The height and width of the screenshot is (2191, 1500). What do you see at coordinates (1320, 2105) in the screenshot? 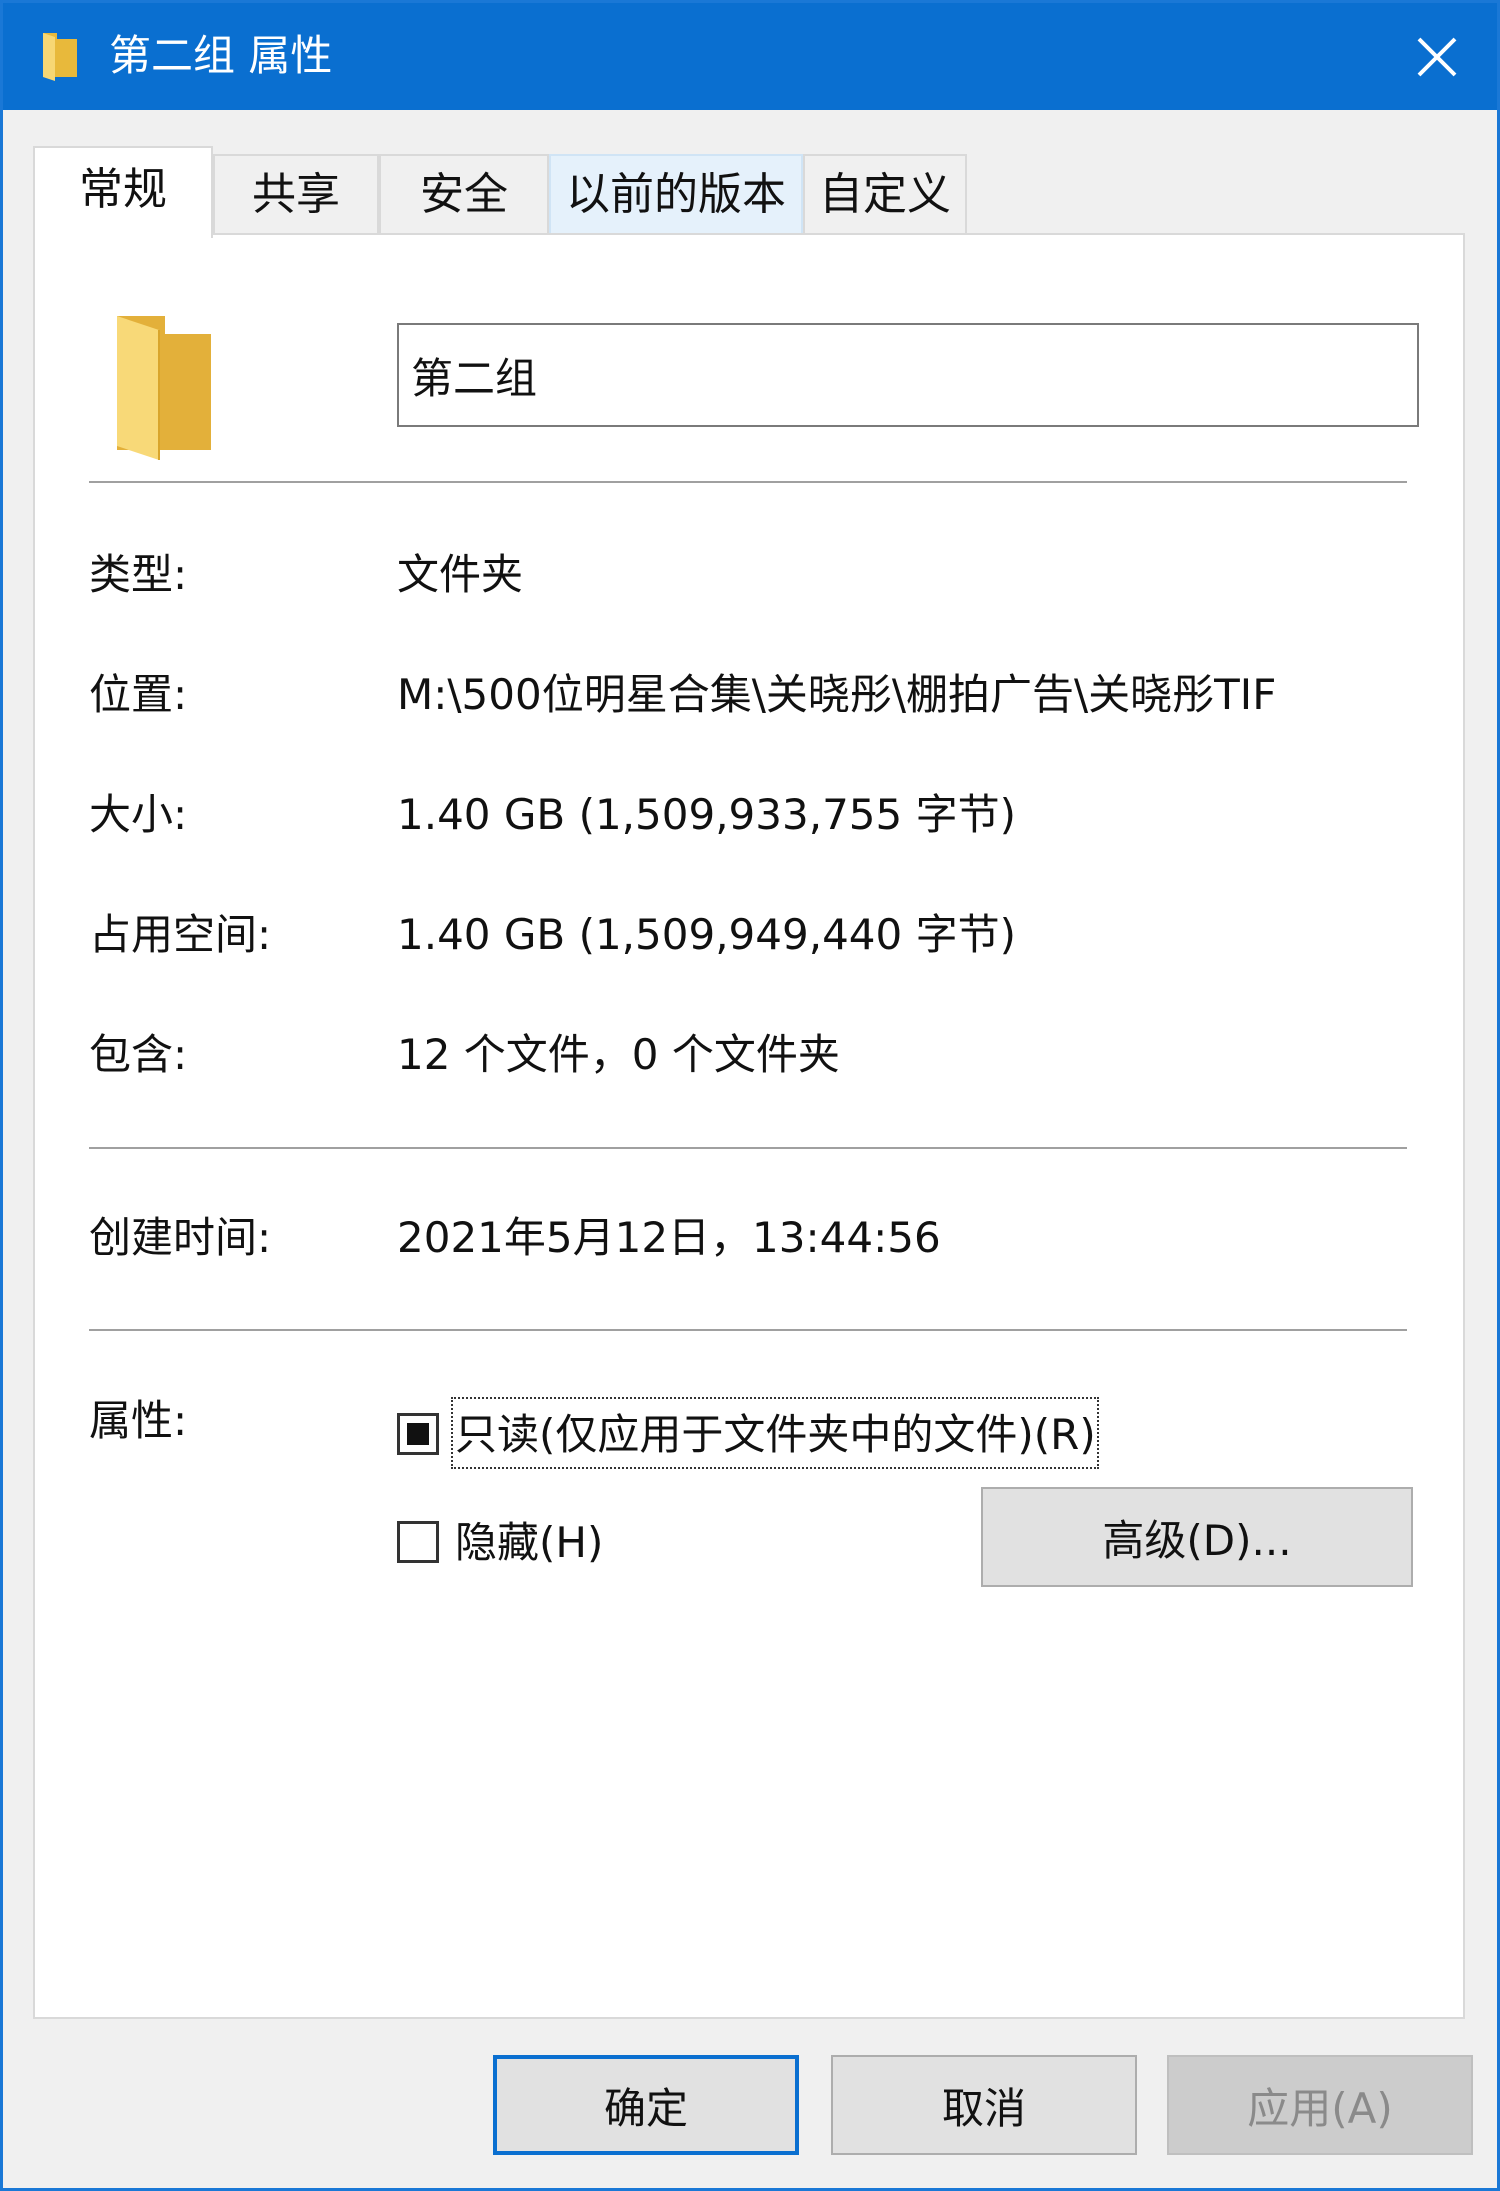
I see `apply-button: 应用(A)` at bounding box center [1320, 2105].